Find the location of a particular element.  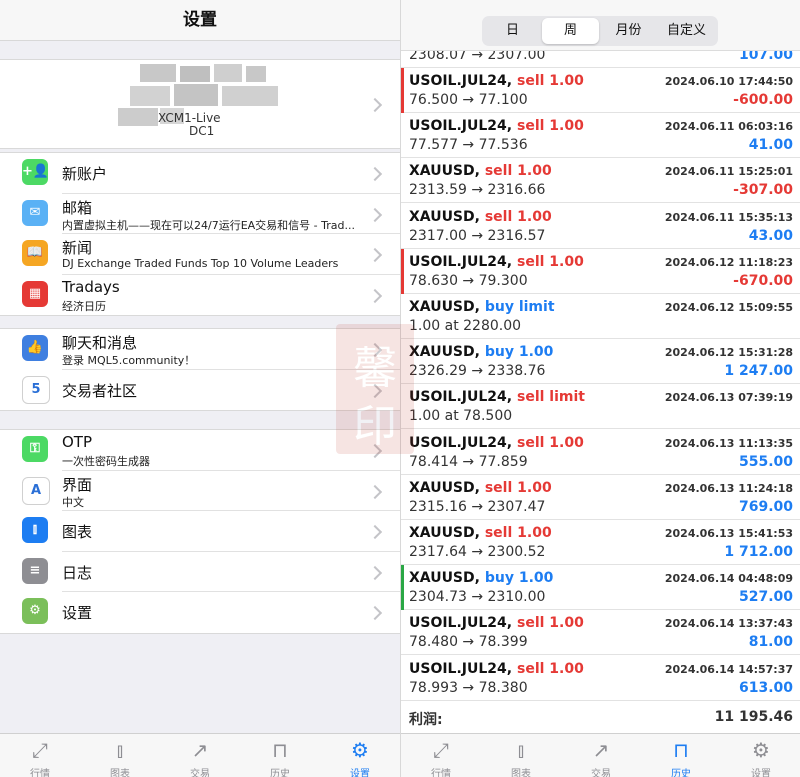

deal-time: 2024.06.12 11:18:23 is located at coordinates (728, 262).